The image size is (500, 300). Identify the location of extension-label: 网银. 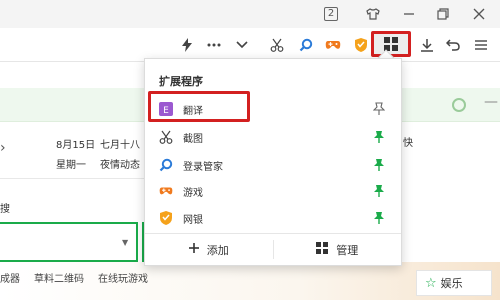
(193, 220).